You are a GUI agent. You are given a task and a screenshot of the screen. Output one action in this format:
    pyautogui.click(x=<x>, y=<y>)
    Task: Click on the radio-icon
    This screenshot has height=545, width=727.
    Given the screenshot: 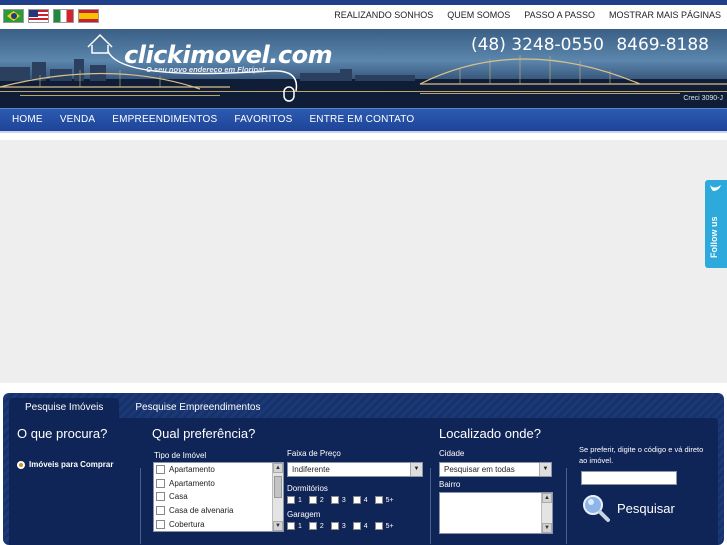 What is the action you would take?
    pyautogui.click(x=21, y=464)
    